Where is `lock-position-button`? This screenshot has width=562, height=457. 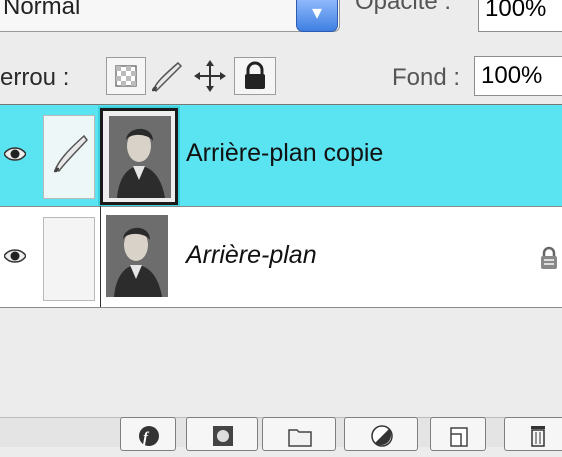
lock-position-button is located at coordinates (210, 76).